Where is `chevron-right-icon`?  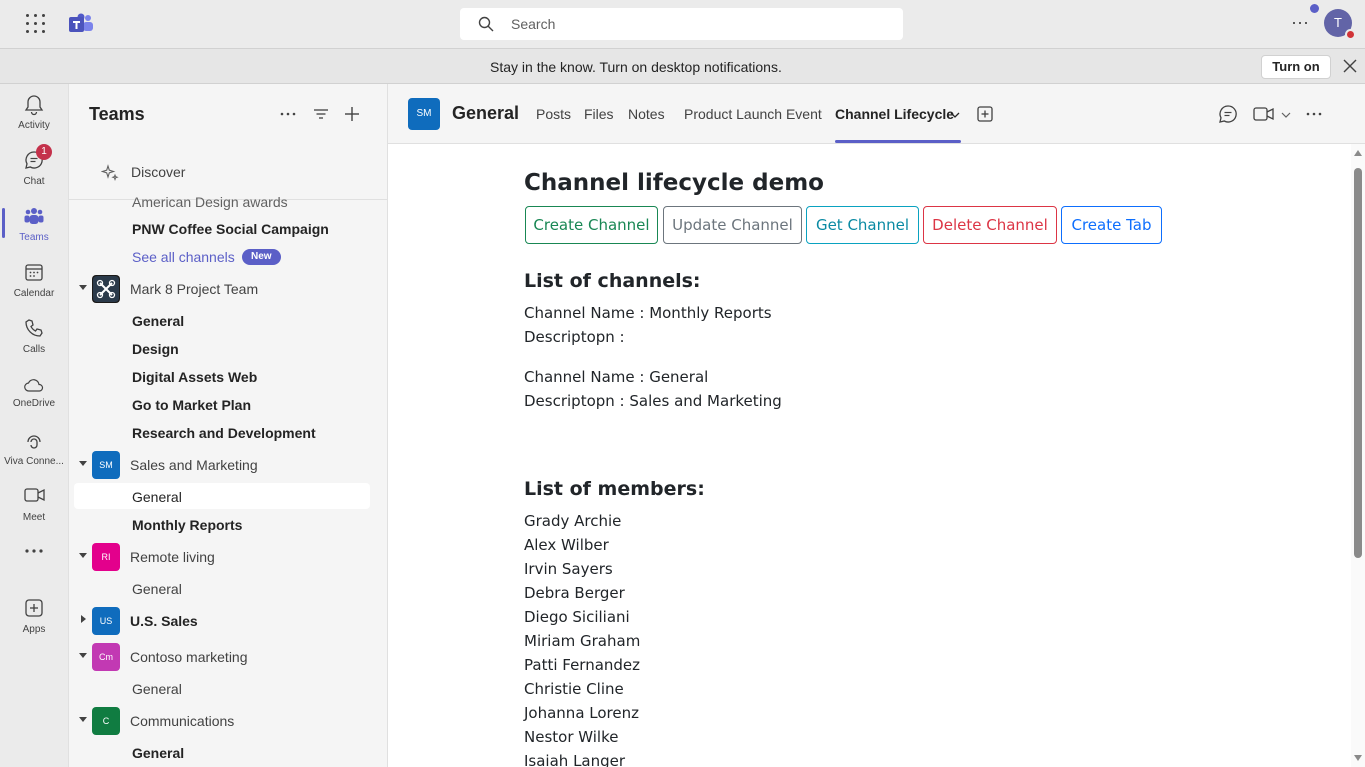
chevron-right-icon is located at coordinates (83, 619).